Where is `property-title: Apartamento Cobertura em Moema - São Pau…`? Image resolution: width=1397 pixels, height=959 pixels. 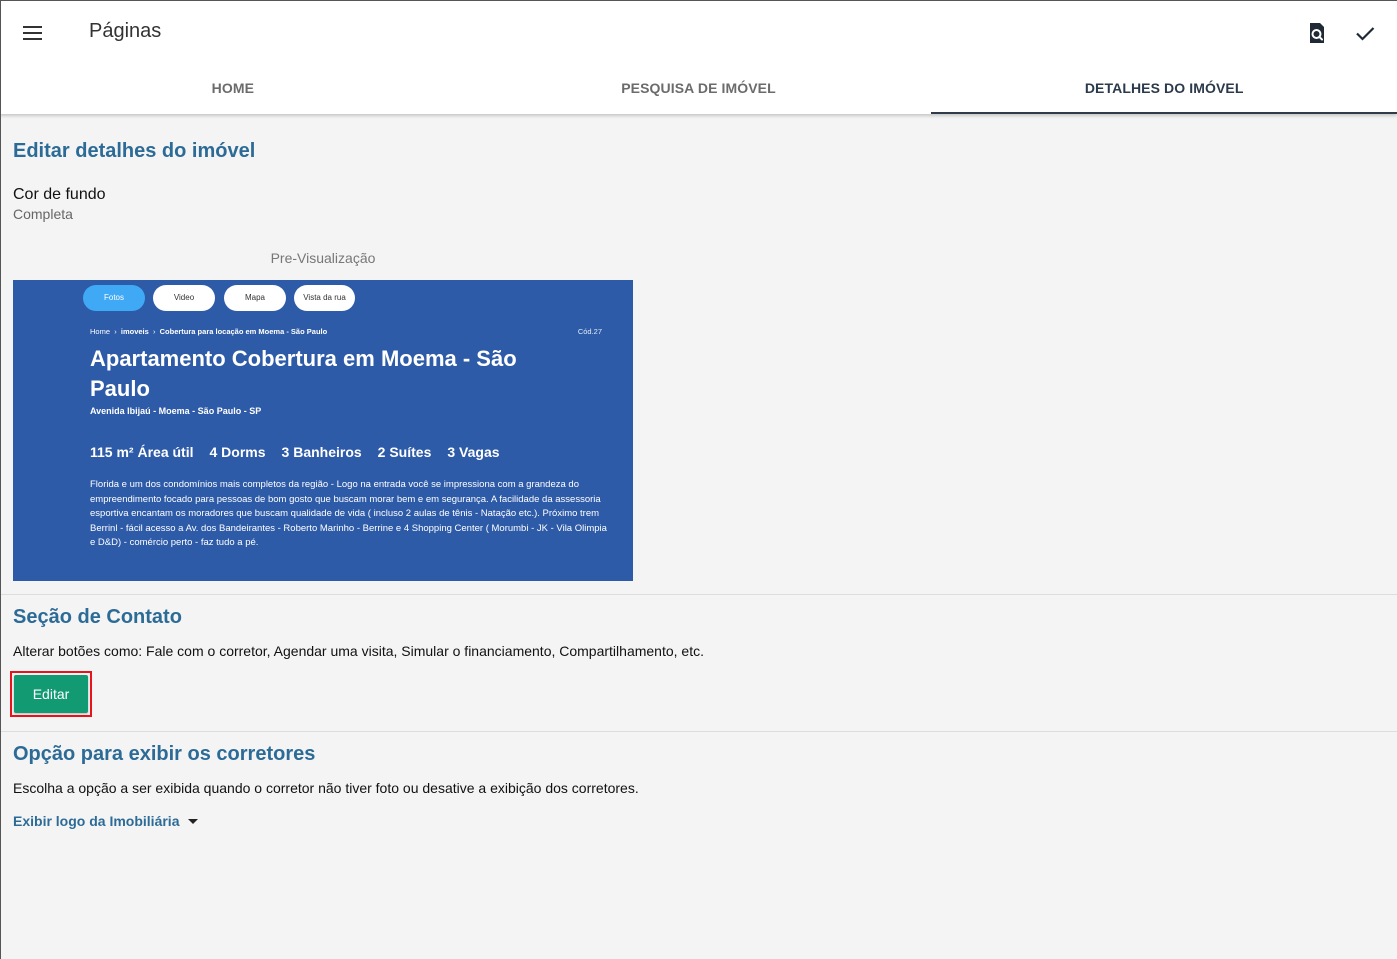 property-title: Apartamento Cobertura em Moema - São Pau… is located at coordinates (303, 373).